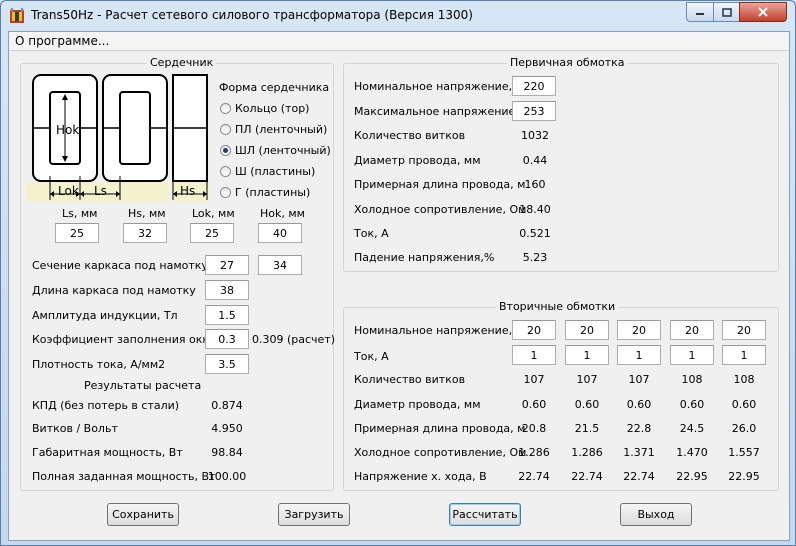  Describe the element at coordinates (280, 265) in the screenshot. I see `section-b-input` at that location.